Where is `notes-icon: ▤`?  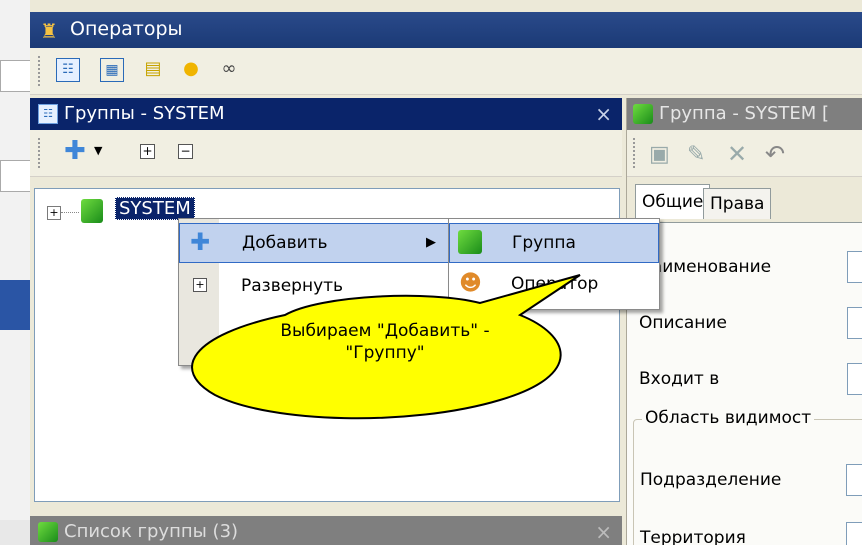 notes-icon: ▤ is located at coordinates (153, 69).